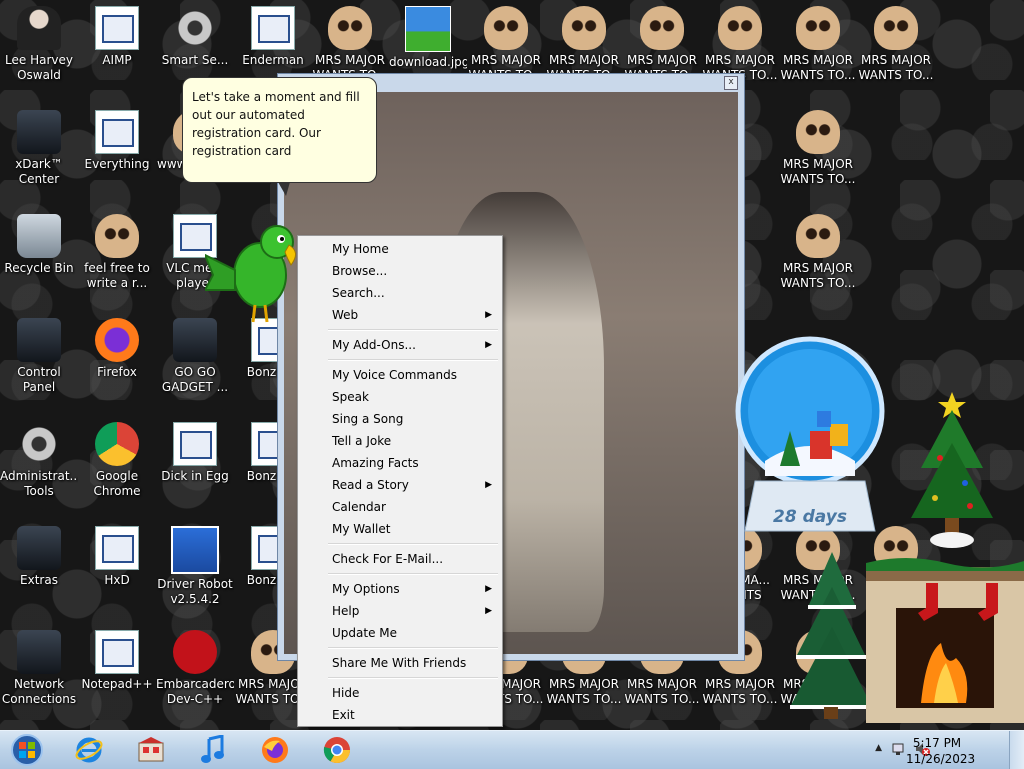  I want to click on menu-item-help: Help ▶, so click(400, 611).